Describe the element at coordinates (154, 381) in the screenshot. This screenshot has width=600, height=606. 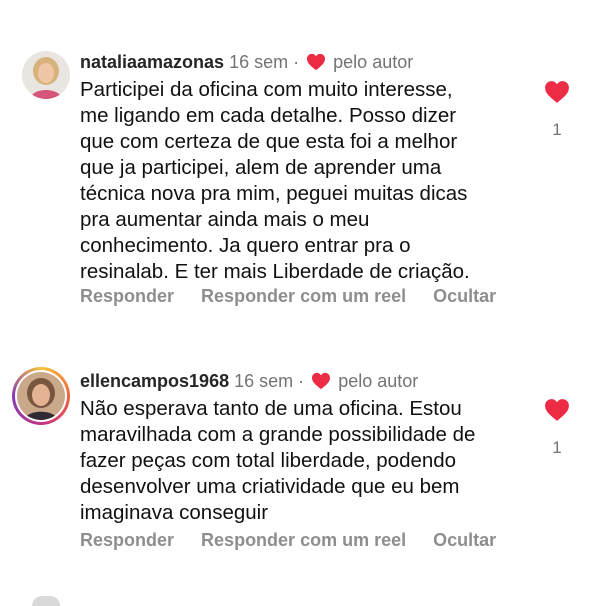
I see `username: ellencampos1968` at that location.